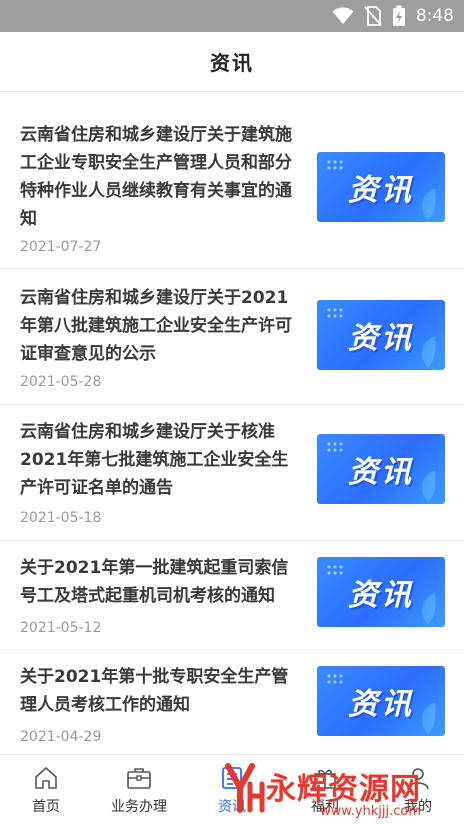 This screenshot has width=464, height=824. I want to click on news-date: 2021-07-27, so click(61, 247).